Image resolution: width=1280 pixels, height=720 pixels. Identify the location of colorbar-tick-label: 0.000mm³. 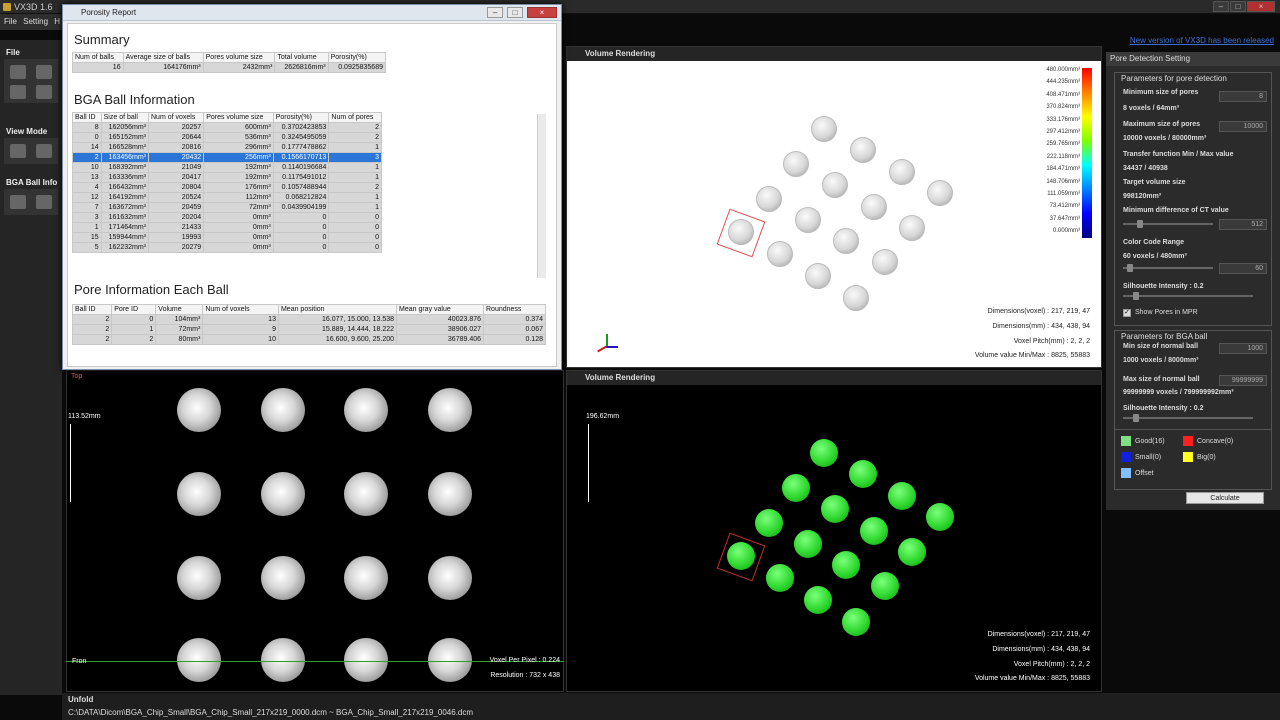
(1066, 231).